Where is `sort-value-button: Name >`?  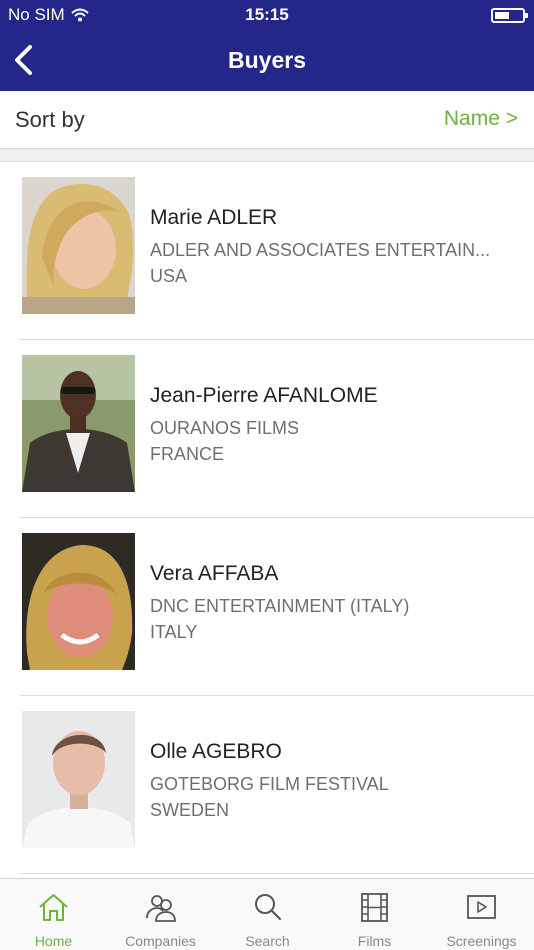 sort-value-button: Name > is located at coordinates (481, 119).